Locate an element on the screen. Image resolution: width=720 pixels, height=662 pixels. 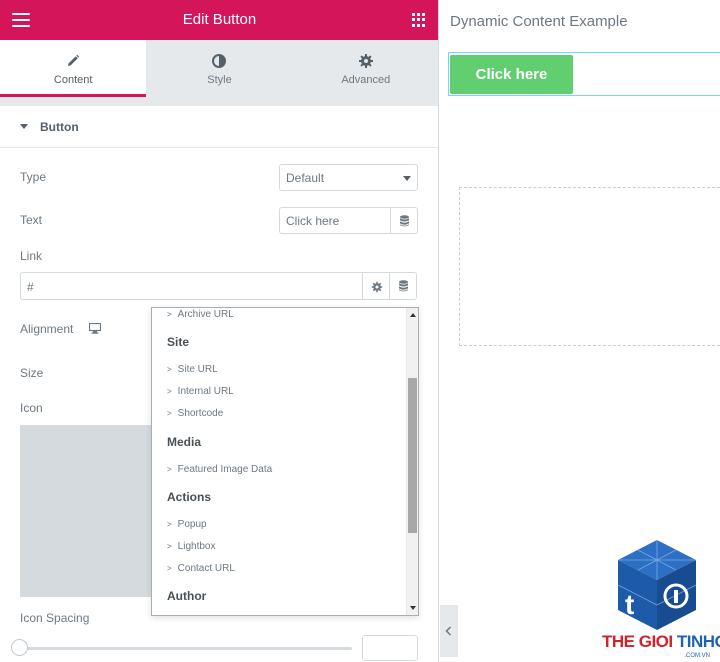
dropdown-item: > Lightbox is located at coordinates (191, 546).